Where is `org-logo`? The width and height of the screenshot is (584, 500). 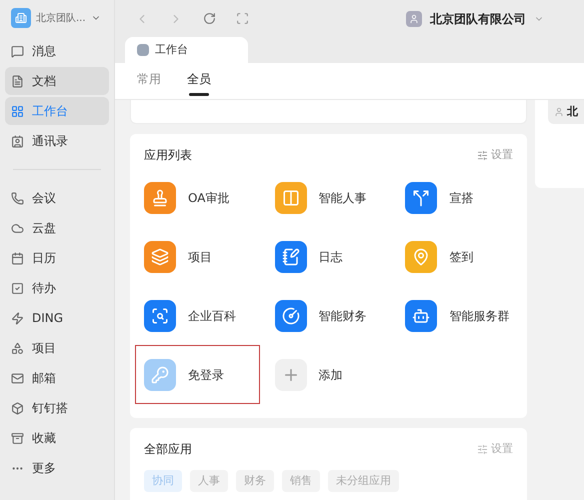
org-logo is located at coordinates (21, 18).